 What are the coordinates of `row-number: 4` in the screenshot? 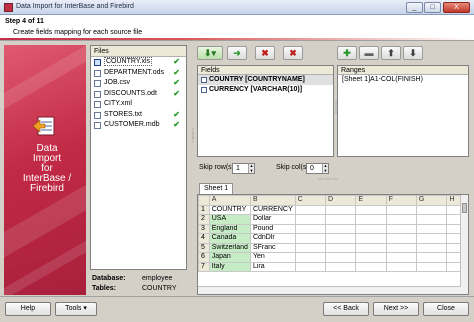 It's located at (204, 238).